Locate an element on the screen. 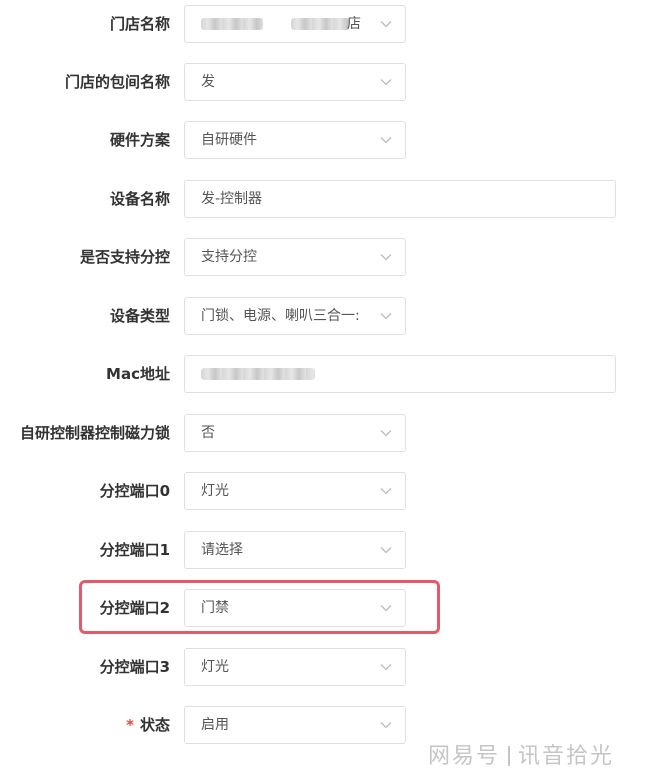  form-row-room-name: 门店的包间名称 发 is located at coordinates (330, 82).